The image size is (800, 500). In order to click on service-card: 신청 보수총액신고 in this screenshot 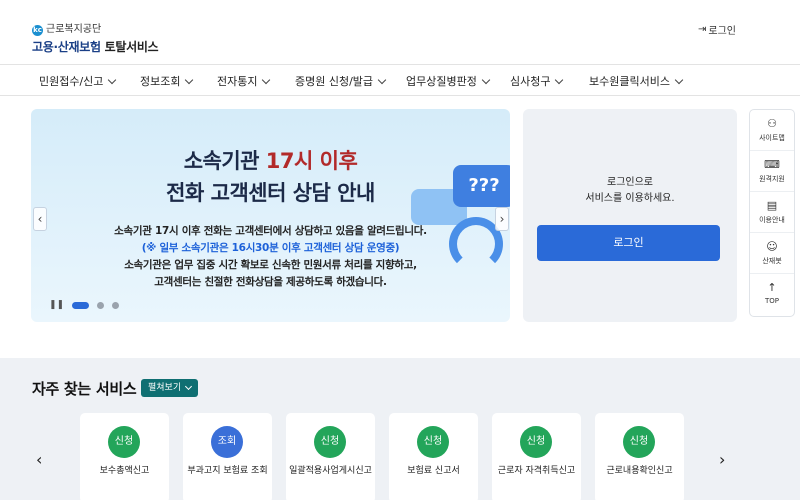, I will do `click(124, 456)`.